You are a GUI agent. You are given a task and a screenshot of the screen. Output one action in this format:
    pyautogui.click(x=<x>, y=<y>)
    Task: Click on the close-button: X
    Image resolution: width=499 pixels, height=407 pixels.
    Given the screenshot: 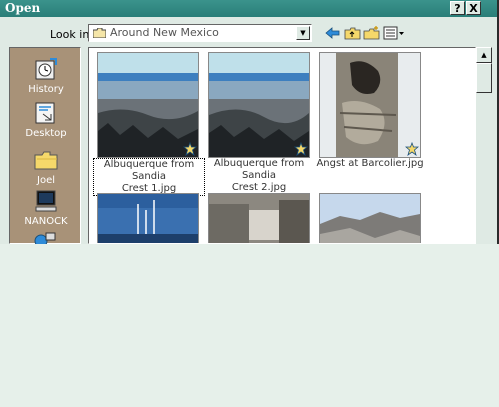 What is the action you would take?
    pyautogui.click(x=473, y=8)
    